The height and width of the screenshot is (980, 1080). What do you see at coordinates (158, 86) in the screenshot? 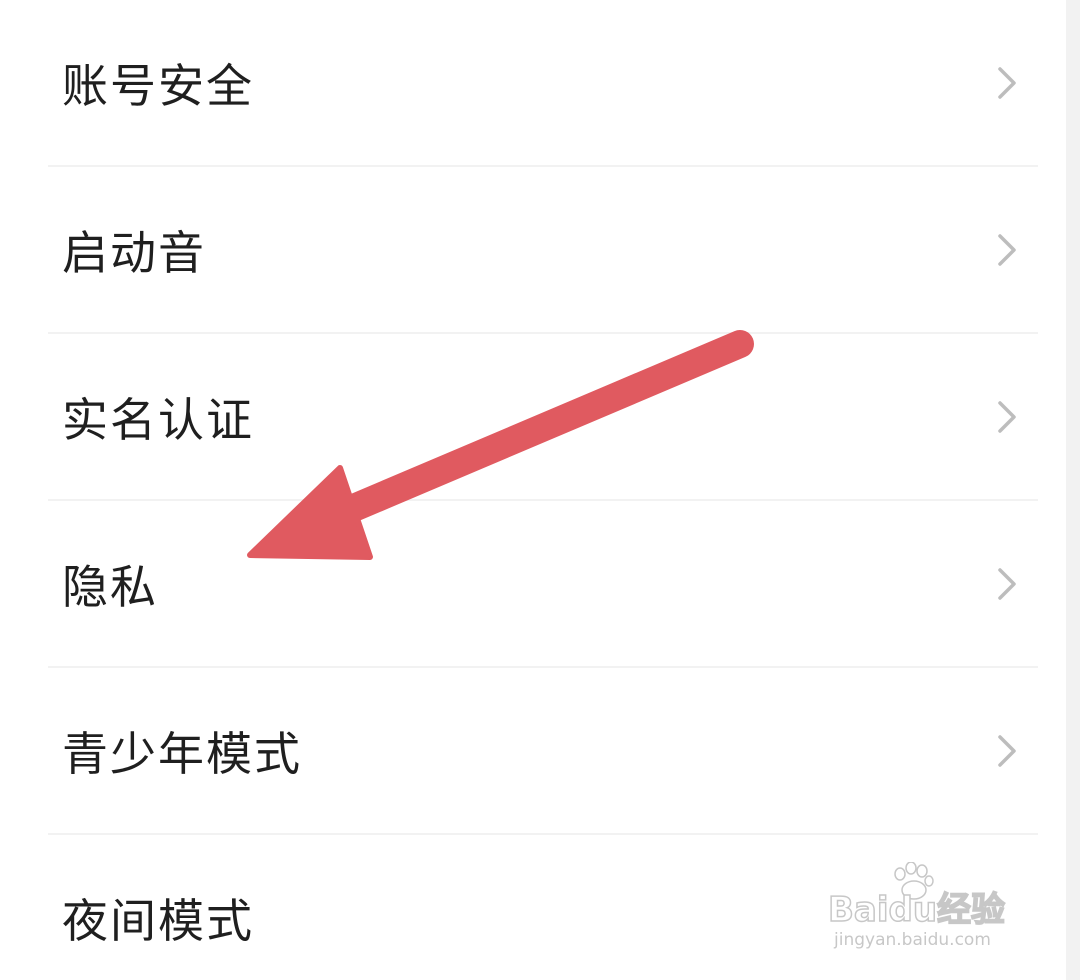
I see `settings-item-label: 账号安全` at bounding box center [158, 86].